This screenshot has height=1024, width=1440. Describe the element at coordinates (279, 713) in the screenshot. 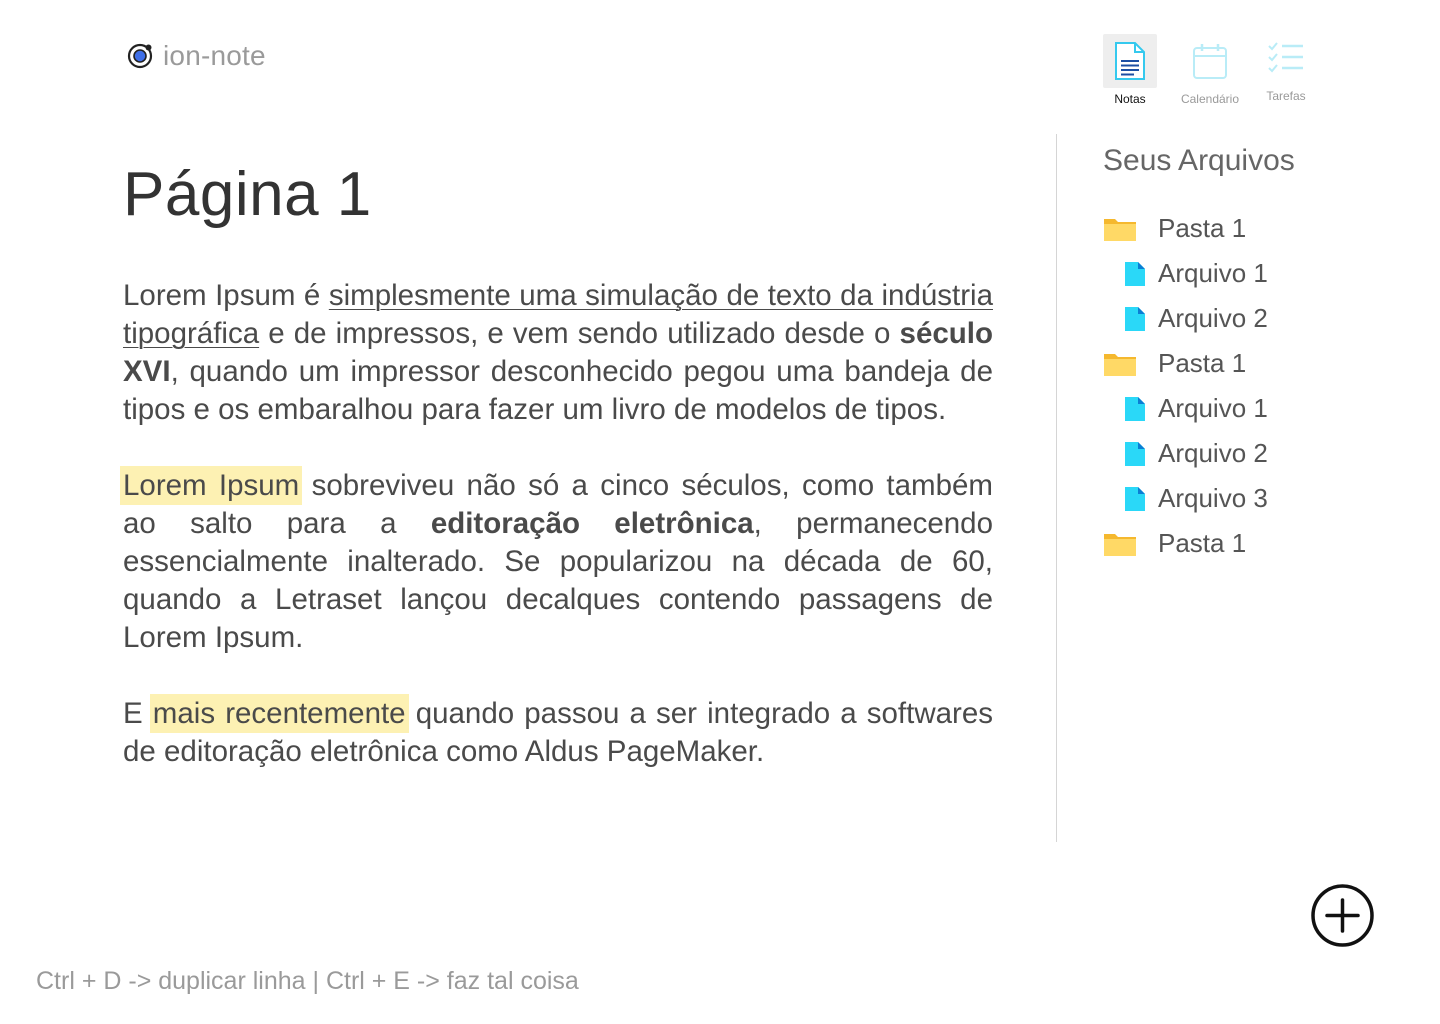

I see `highlighted-text: mais recentemente` at that location.